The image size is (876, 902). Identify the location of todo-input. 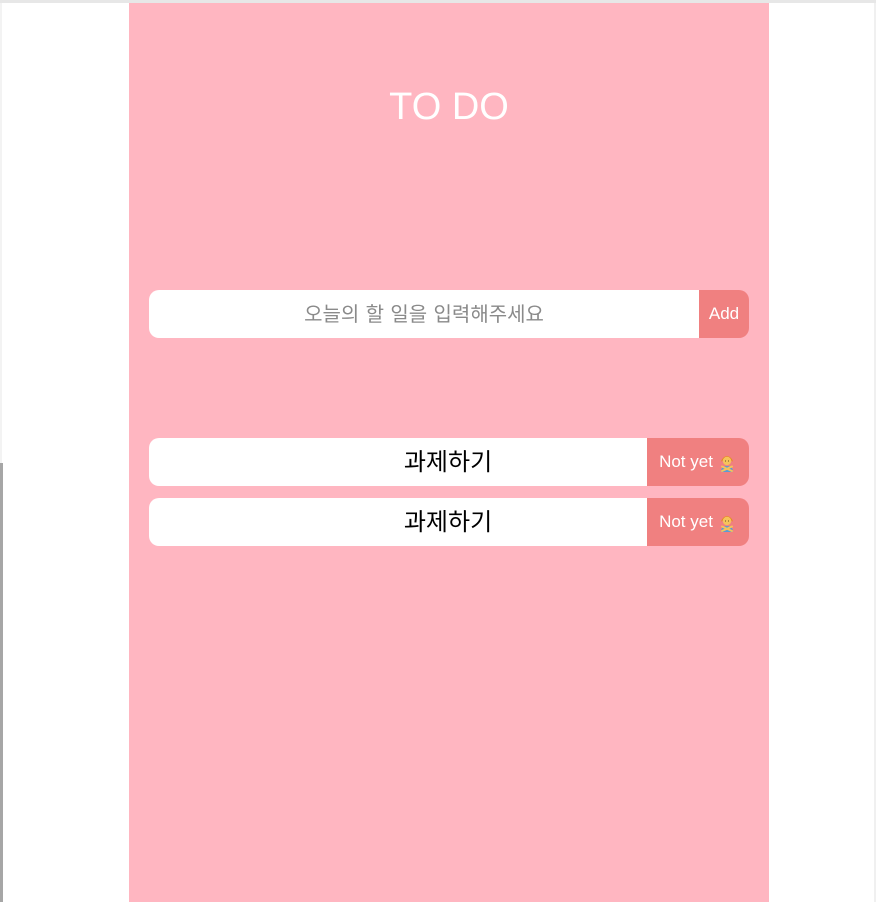
(424, 314).